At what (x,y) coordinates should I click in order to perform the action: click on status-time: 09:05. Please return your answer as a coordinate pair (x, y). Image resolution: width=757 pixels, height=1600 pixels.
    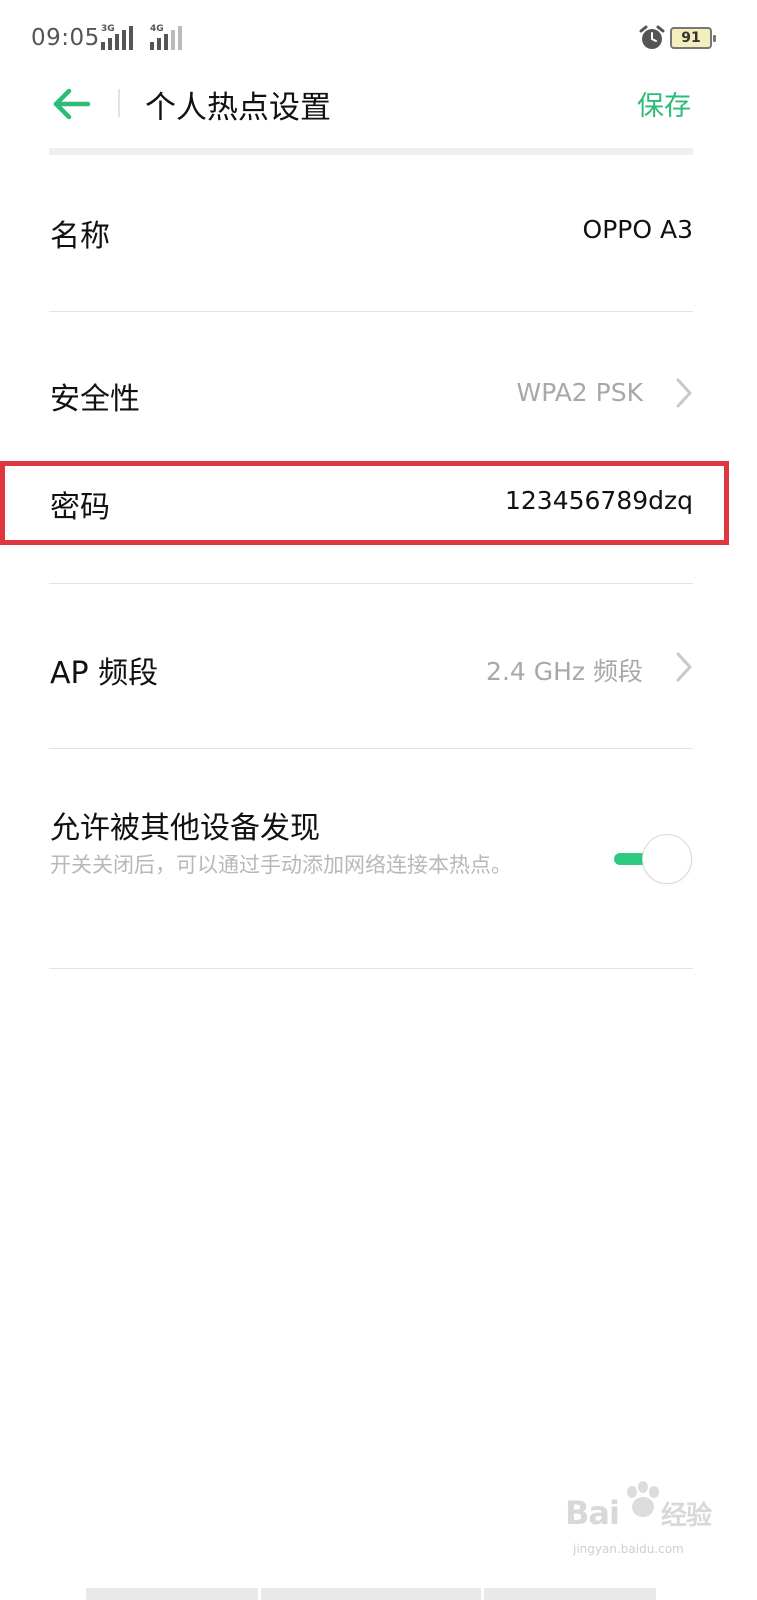
    Looking at the image, I should click on (65, 38).